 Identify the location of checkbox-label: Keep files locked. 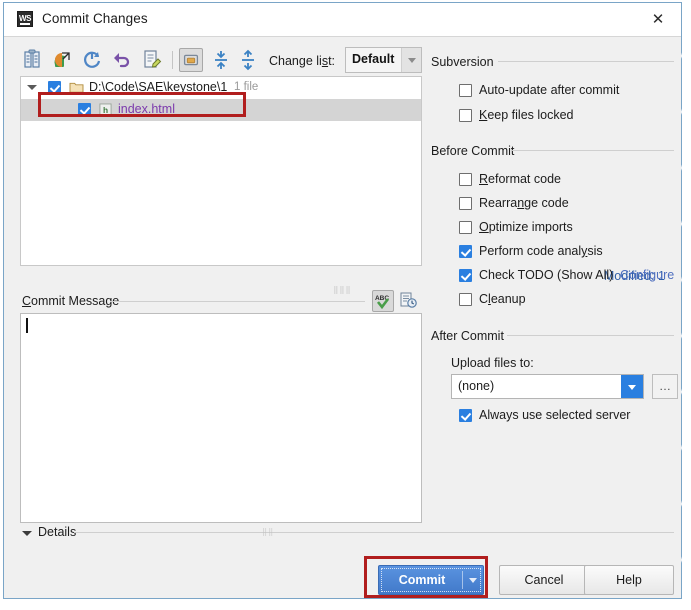
(526, 115).